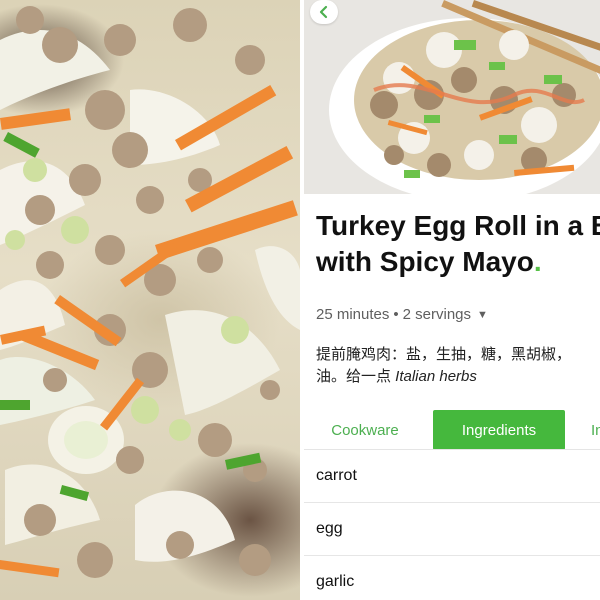  Describe the element at coordinates (458, 225) in the screenshot. I see `recipe-title-line1: Turkey Egg Roll in a B` at that location.